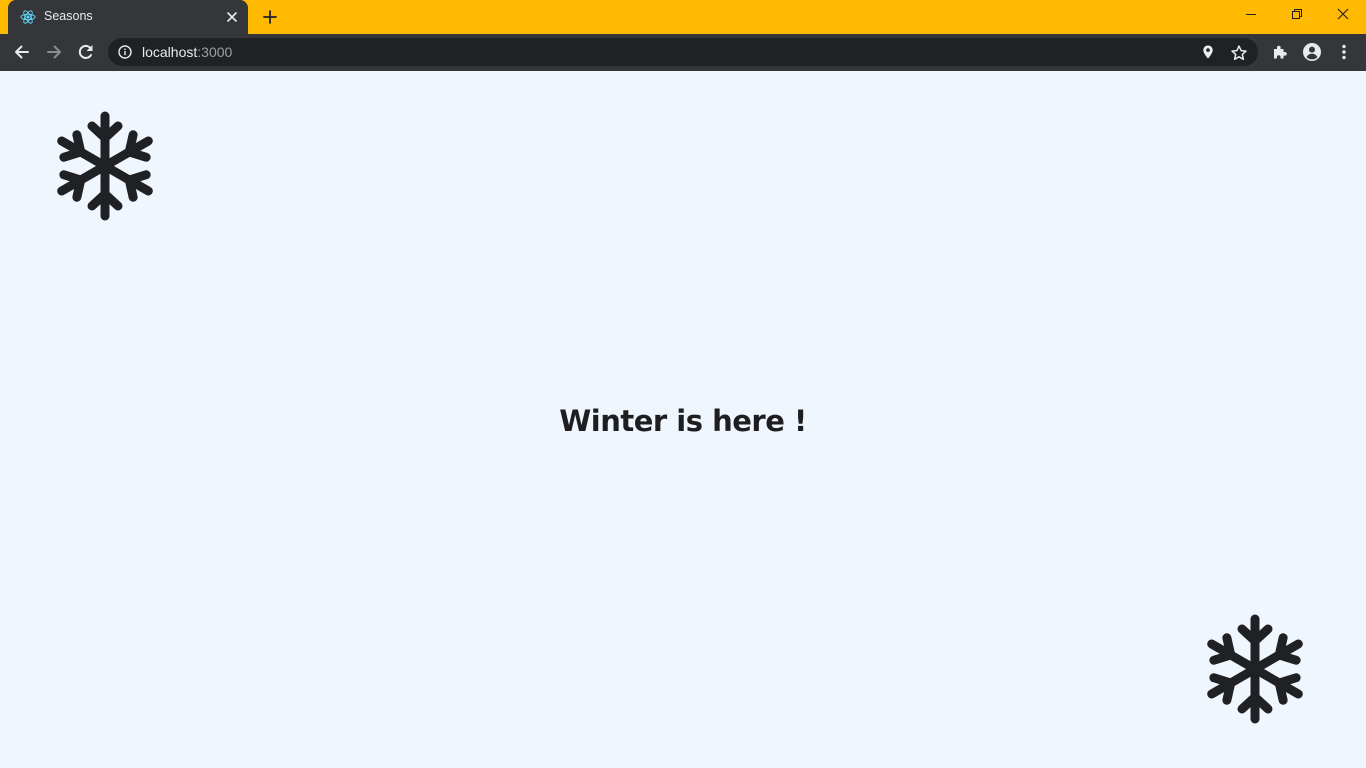  I want to click on close-window-button, so click(1343, 15).